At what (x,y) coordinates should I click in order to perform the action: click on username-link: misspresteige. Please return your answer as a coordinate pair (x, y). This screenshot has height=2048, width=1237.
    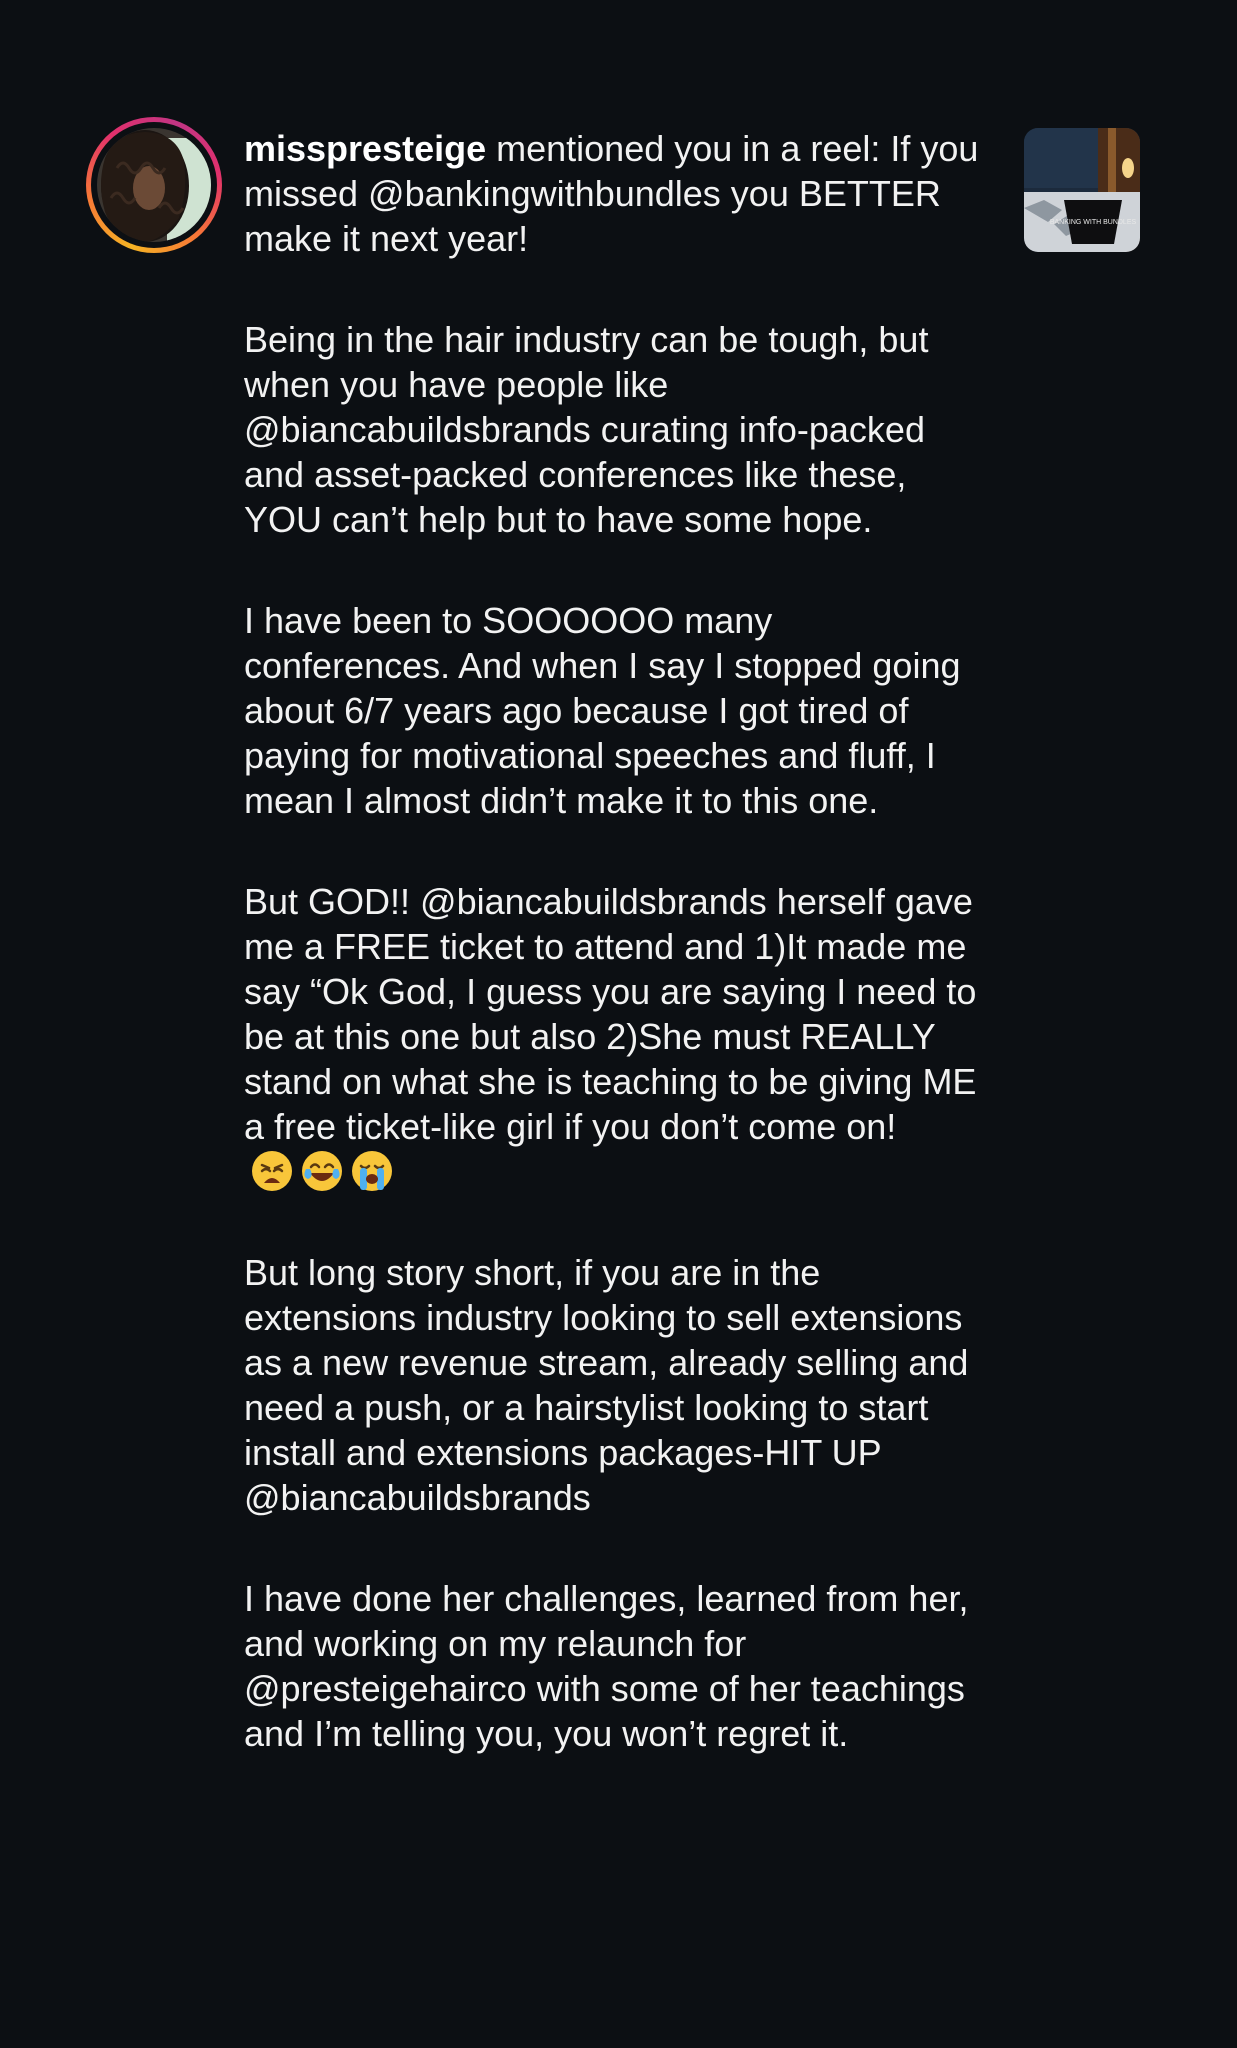
    Looking at the image, I should click on (365, 148).